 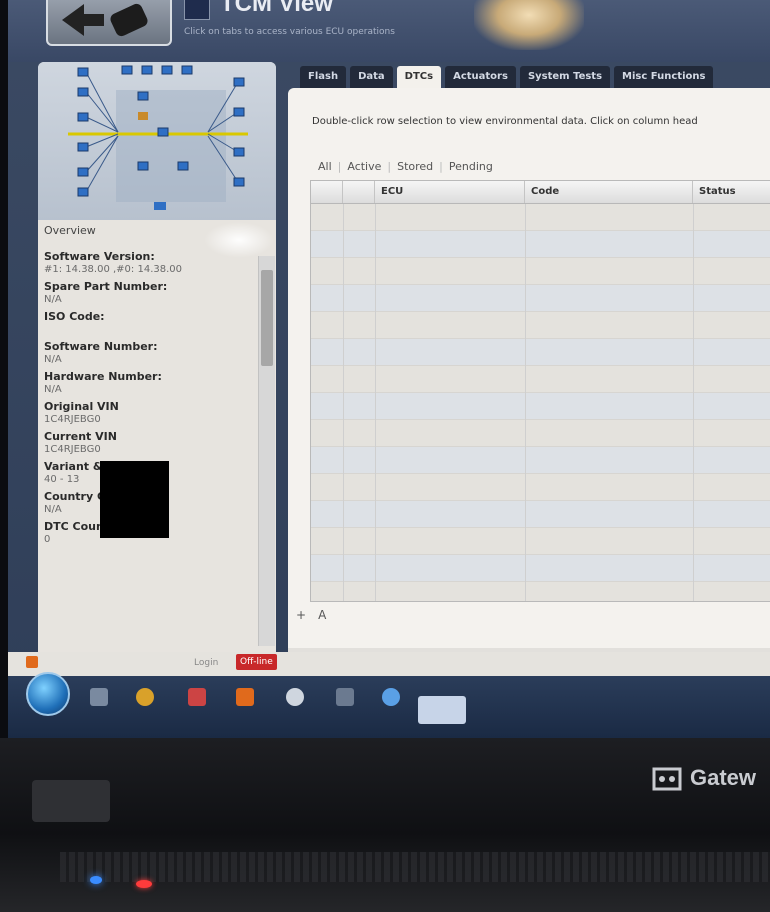 I want to click on scrollbar-thumb, so click(x=267, y=318).